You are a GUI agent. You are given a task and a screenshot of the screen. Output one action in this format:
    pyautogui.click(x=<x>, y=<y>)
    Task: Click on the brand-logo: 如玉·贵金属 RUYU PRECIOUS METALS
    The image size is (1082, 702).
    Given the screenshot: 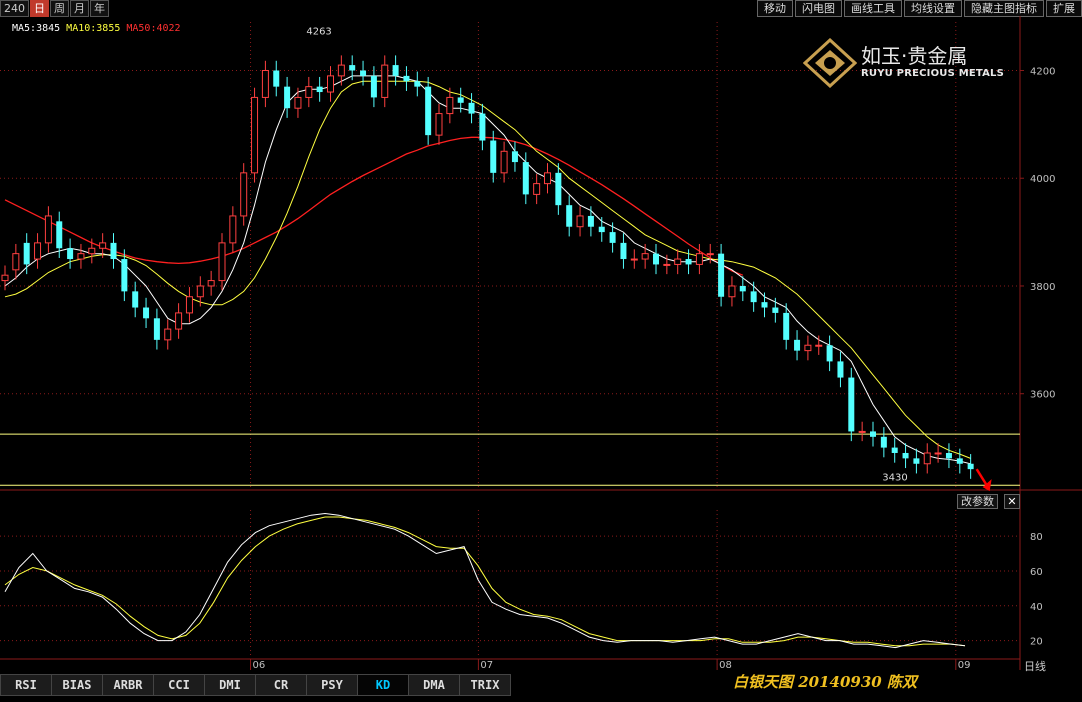 What is the action you would take?
    pyautogui.click(x=904, y=63)
    